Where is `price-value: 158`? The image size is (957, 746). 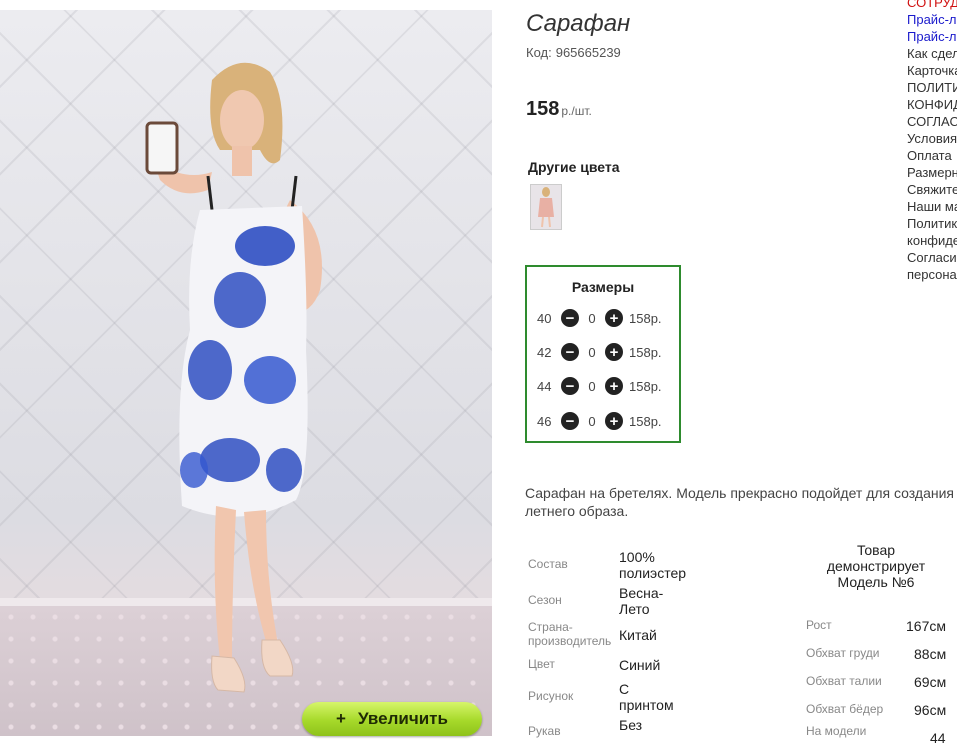 price-value: 158 is located at coordinates (543, 109).